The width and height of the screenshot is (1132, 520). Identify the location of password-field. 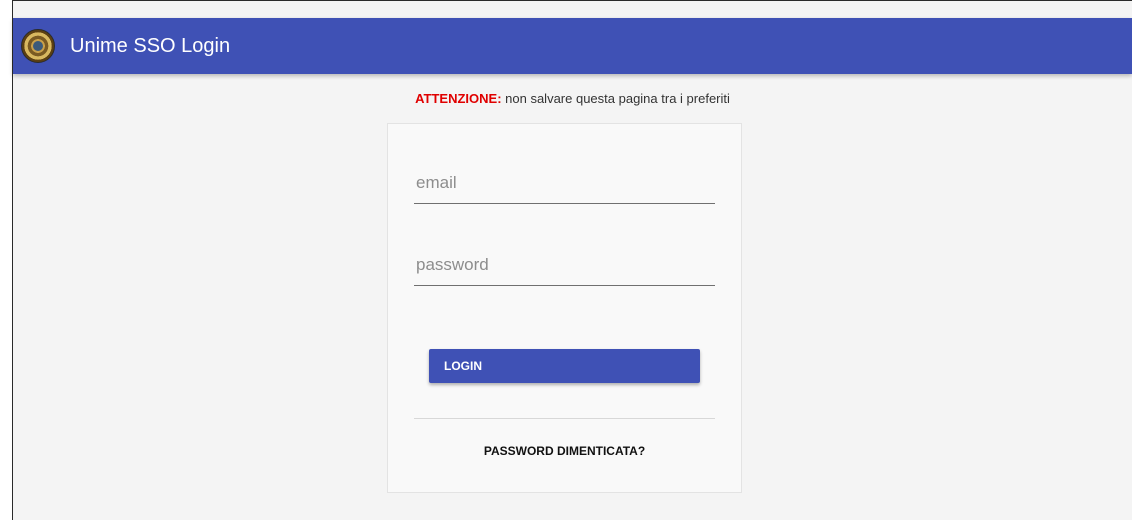
(564, 265).